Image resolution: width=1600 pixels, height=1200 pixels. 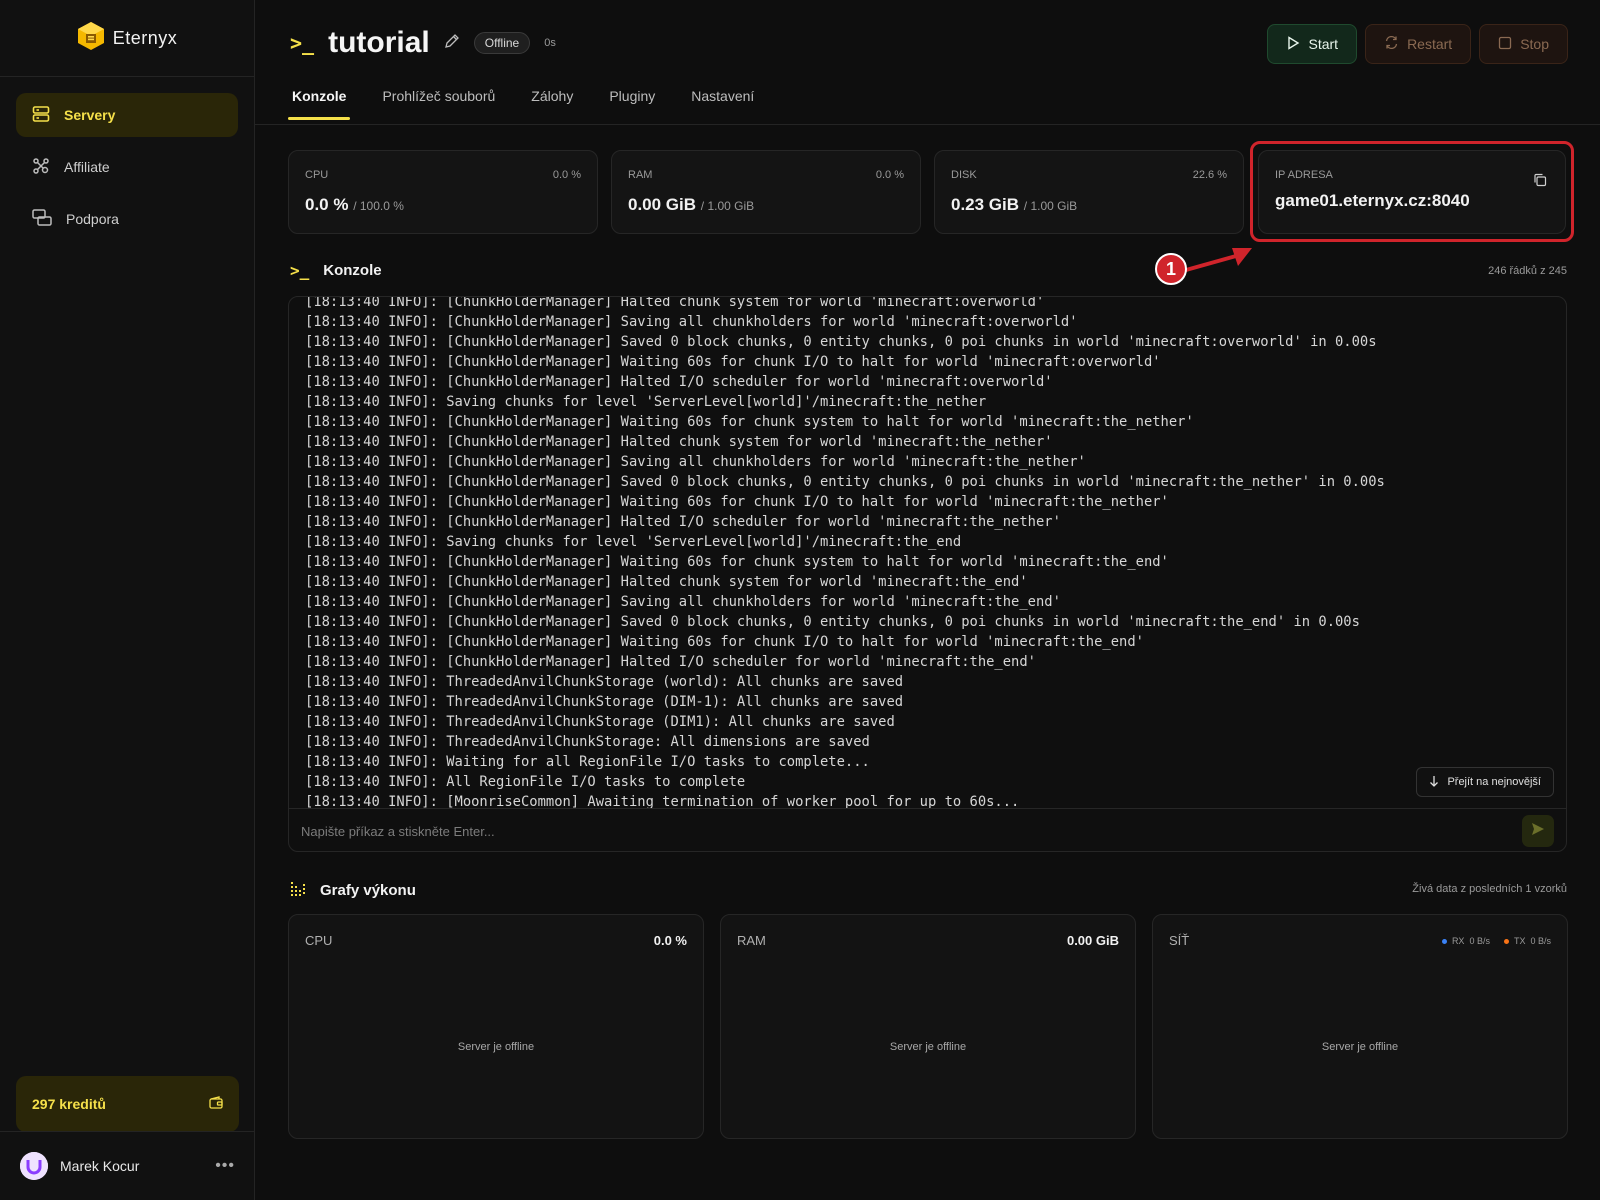 What do you see at coordinates (1527, 941) in the screenshot?
I see `legend-tx: TX 0 B/s` at bounding box center [1527, 941].